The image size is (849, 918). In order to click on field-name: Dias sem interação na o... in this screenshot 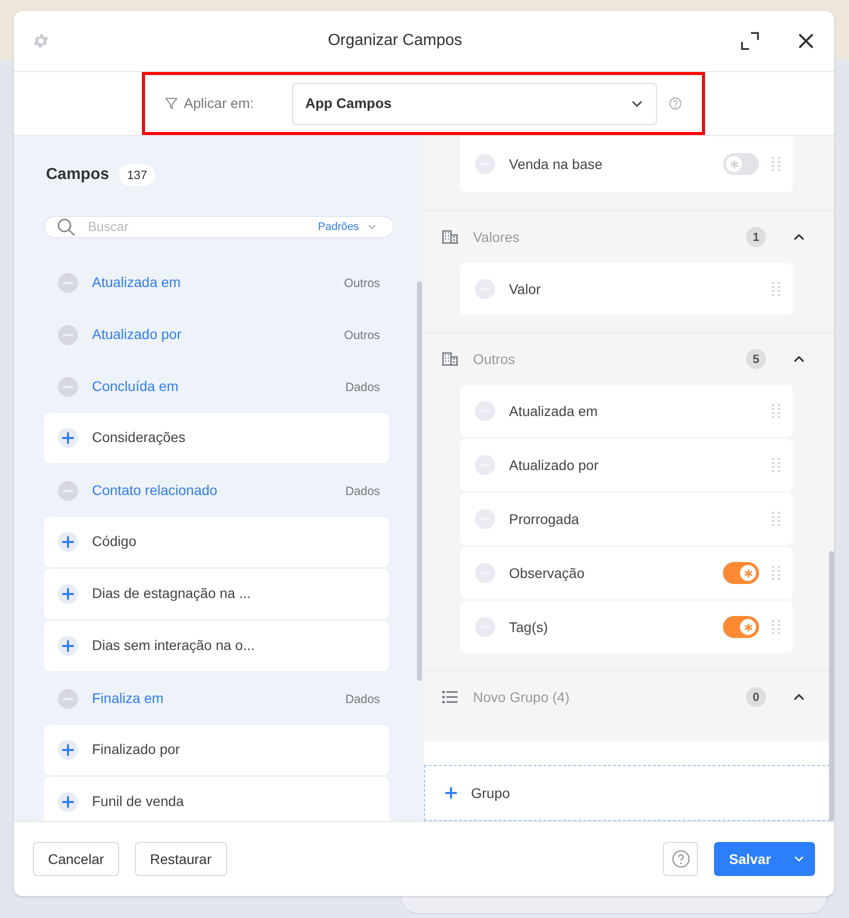, I will do `click(173, 645)`.